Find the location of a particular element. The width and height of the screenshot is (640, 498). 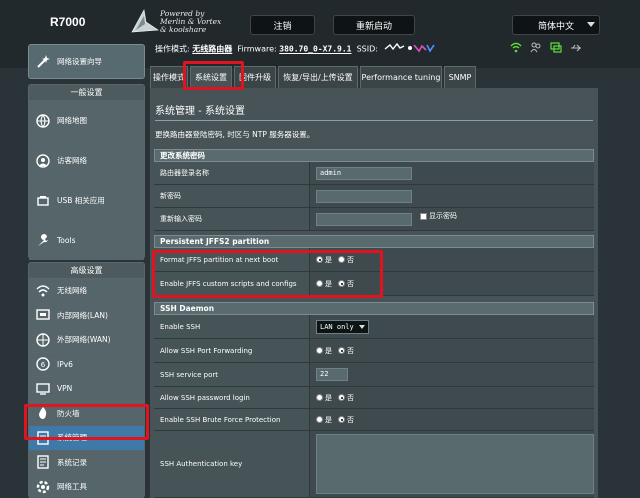

port-forward-yes: 是 is located at coordinates (324, 351).